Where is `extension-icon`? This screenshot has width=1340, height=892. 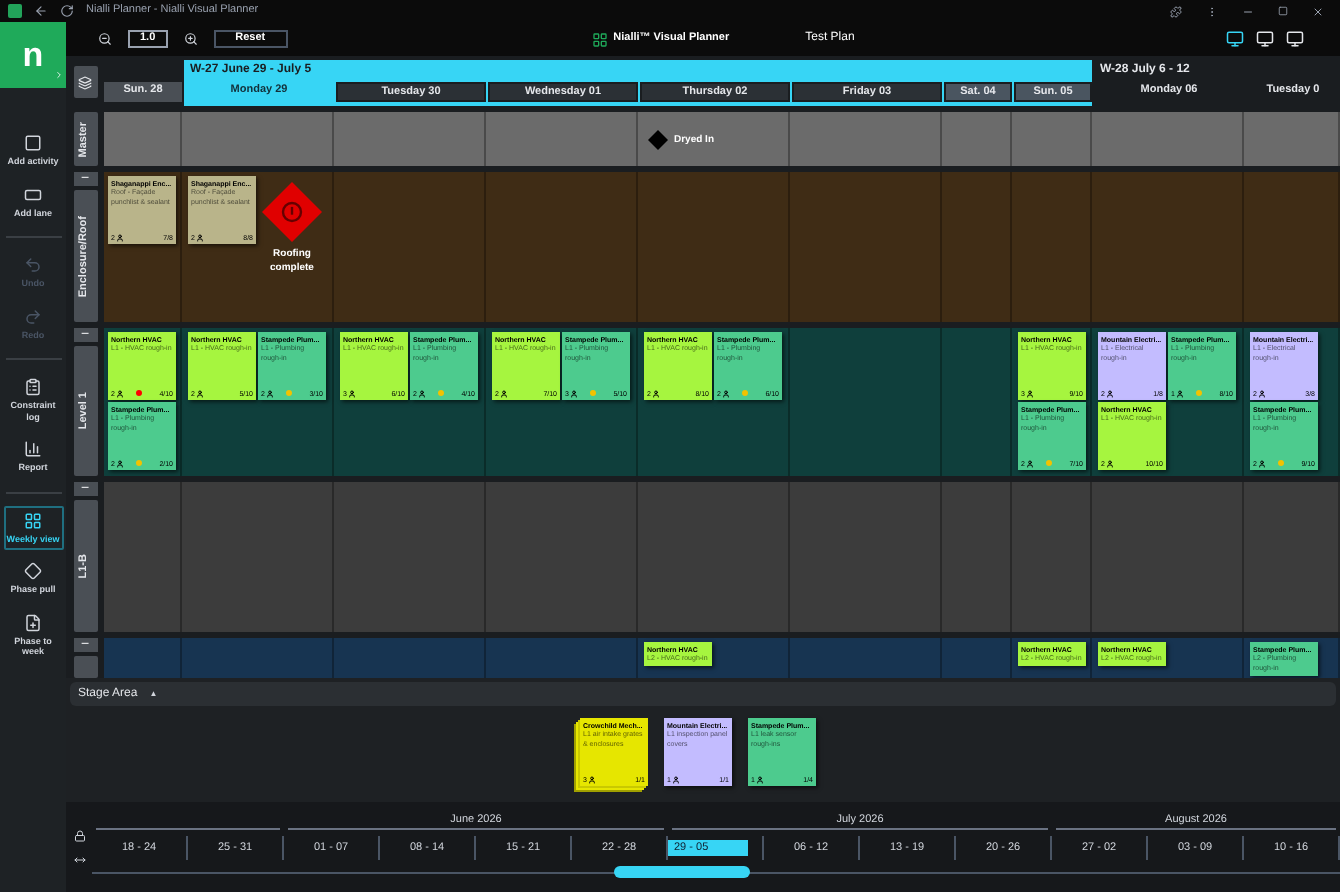 extension-icon is located at coordinates (1176, 11).